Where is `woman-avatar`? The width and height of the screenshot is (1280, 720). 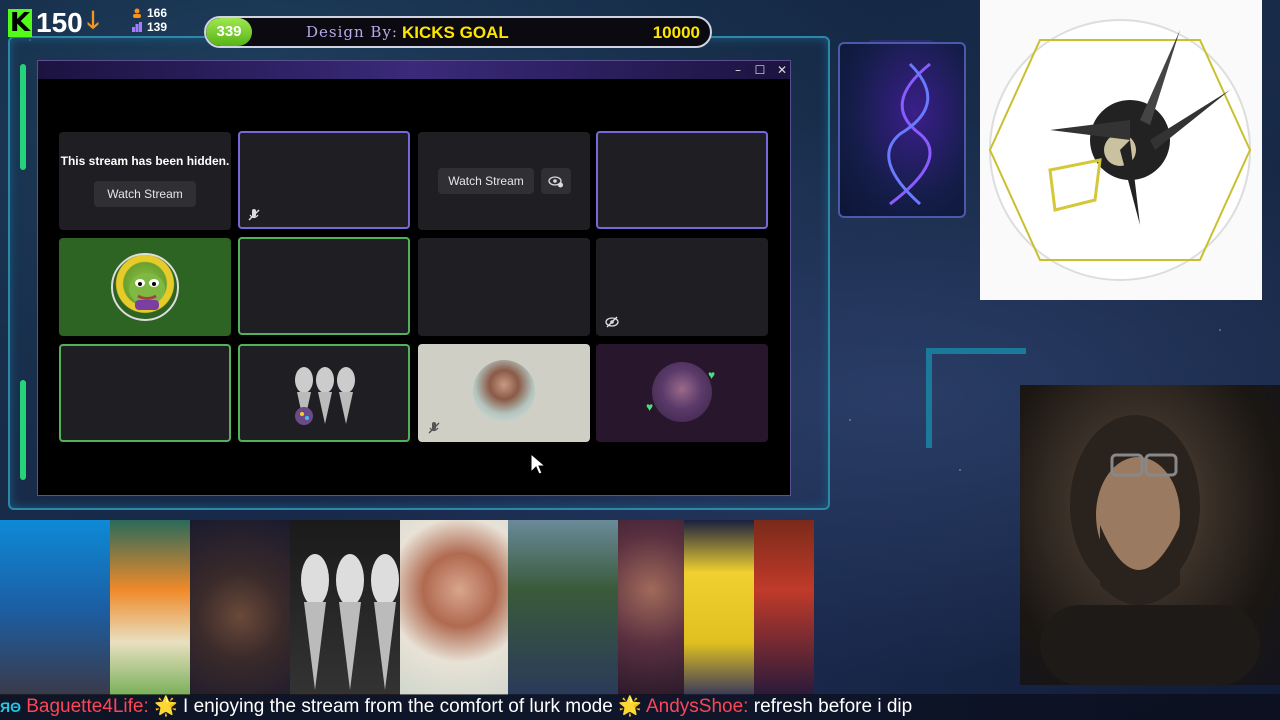
woman-avatar is located at coordinates (504, 391).